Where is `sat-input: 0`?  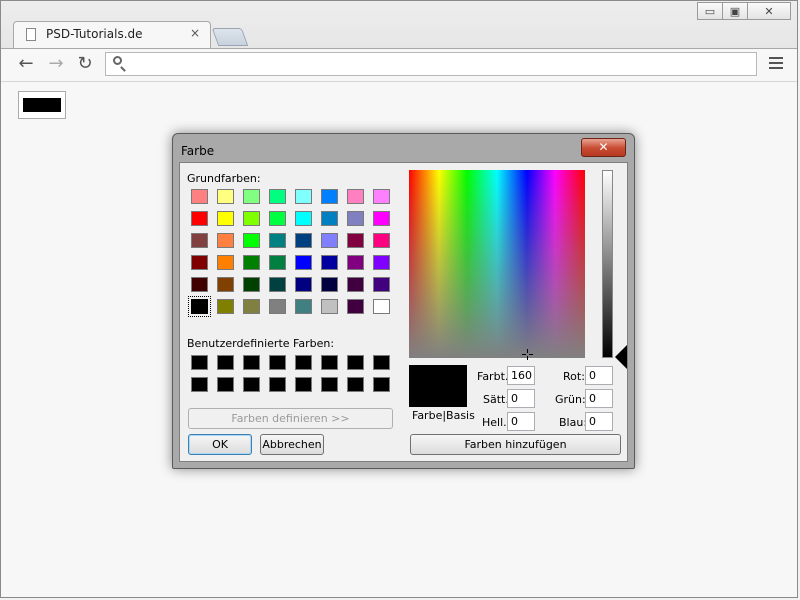
sat-input: 0 is located at coordinates (521, 398).